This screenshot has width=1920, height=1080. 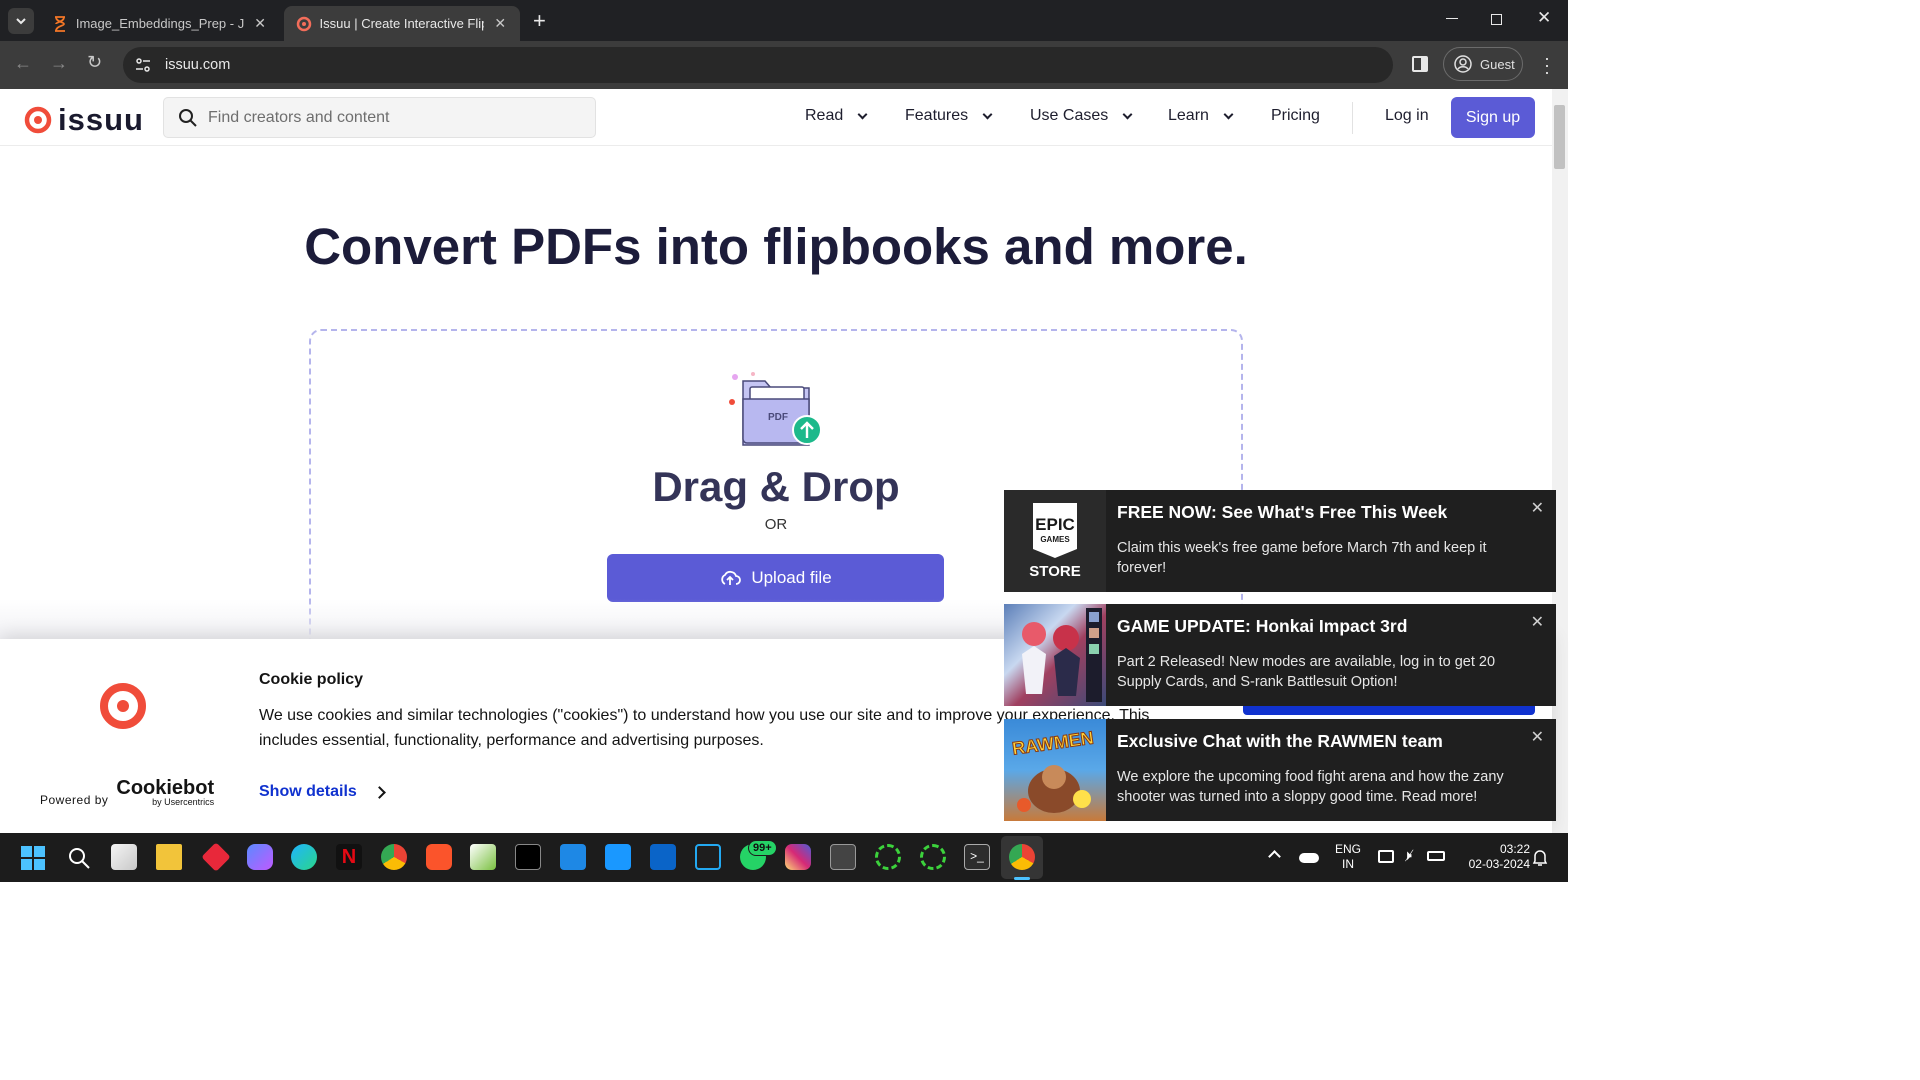 I want to click on nav-read: Read, so click(x=836, y=116).